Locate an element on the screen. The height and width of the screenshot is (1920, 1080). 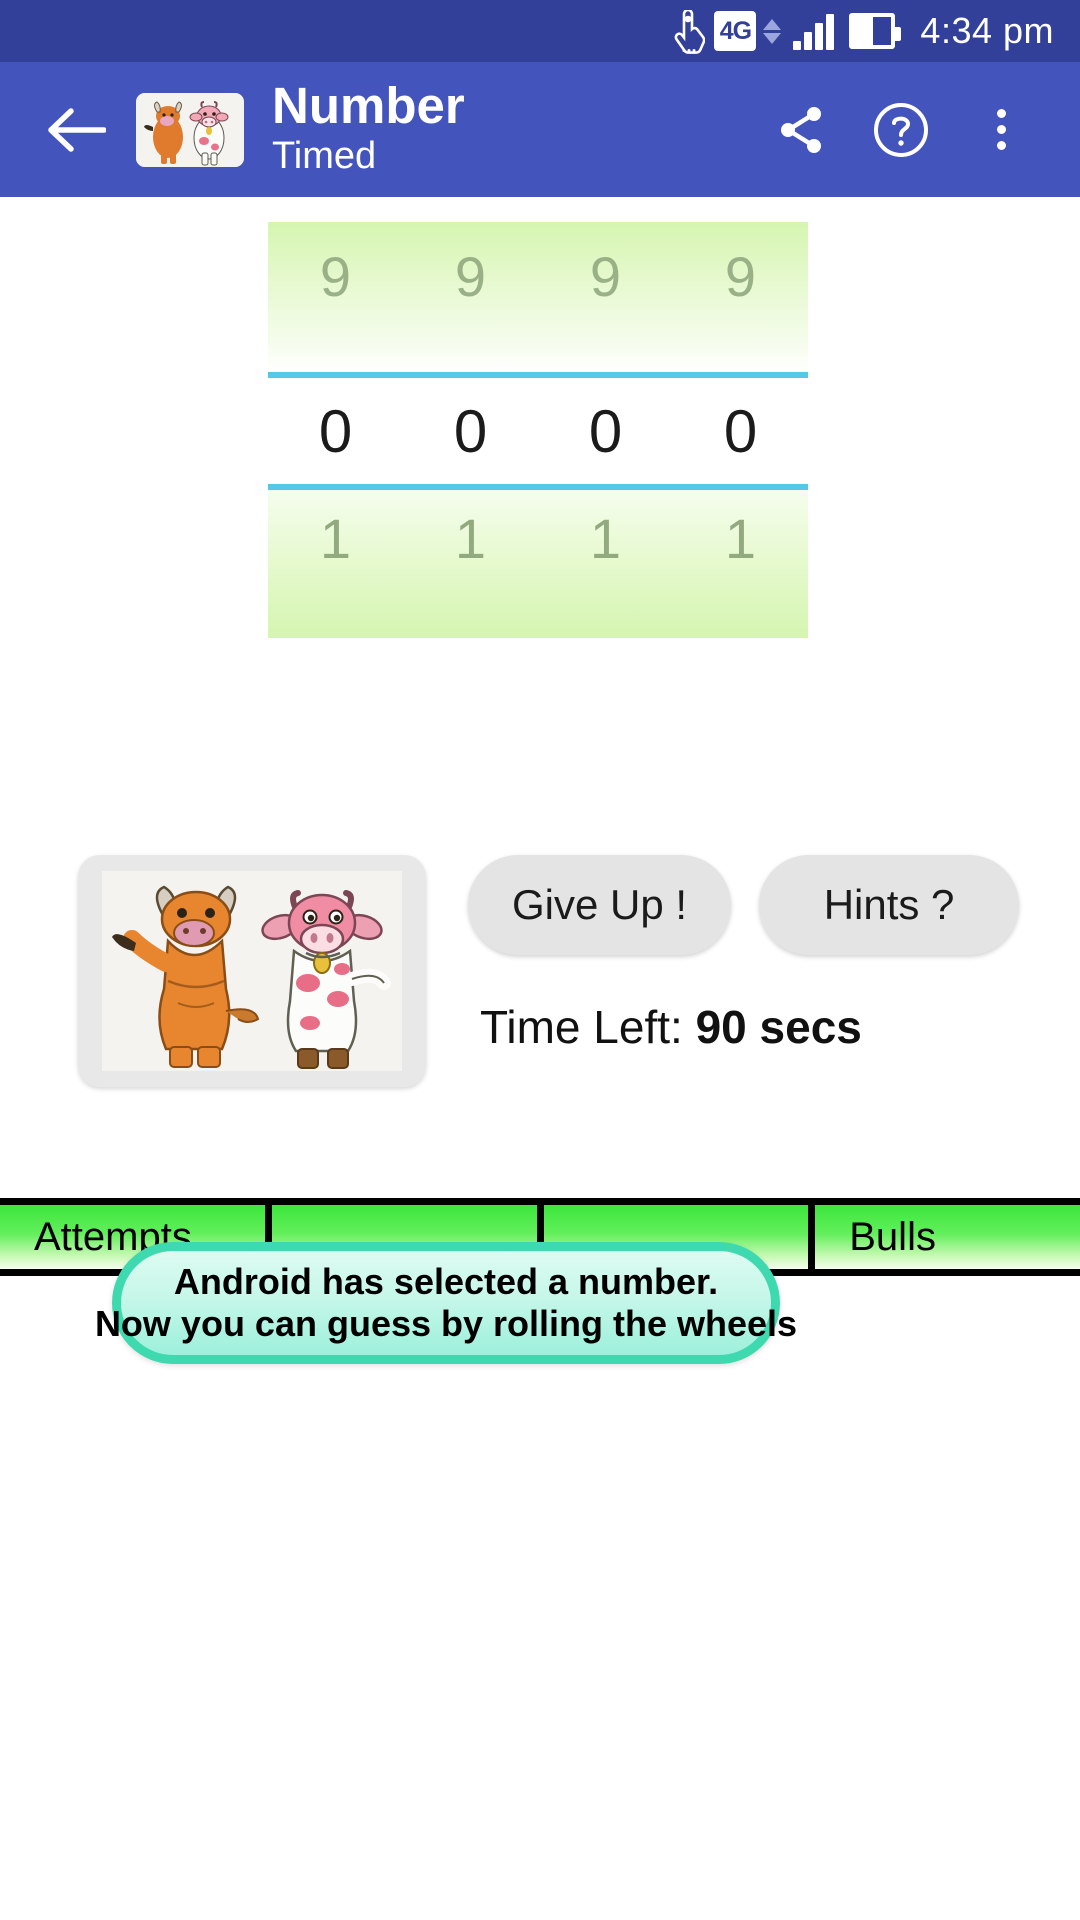
app-title-block: Number Timed is located at coordinates (368, 128).